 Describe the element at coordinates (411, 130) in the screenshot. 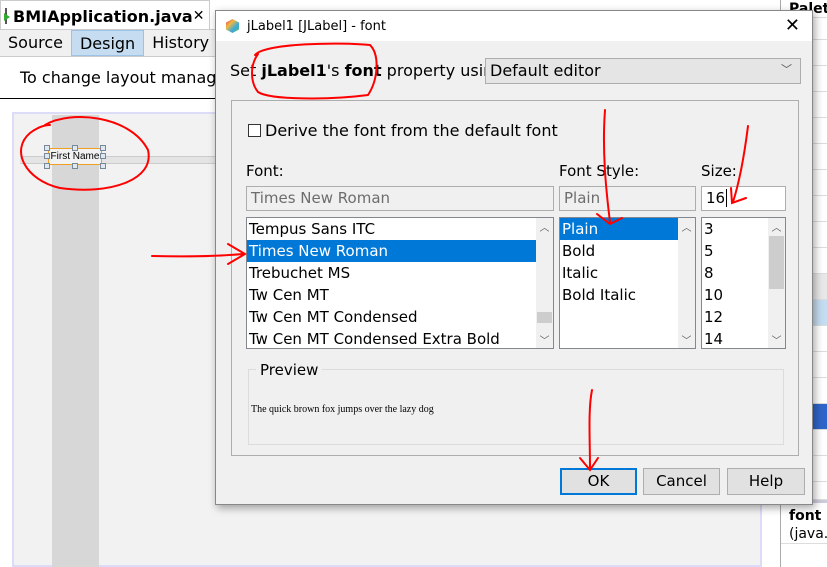

I see `derive-checkbox-label: Derive the font from the default font` at that location.